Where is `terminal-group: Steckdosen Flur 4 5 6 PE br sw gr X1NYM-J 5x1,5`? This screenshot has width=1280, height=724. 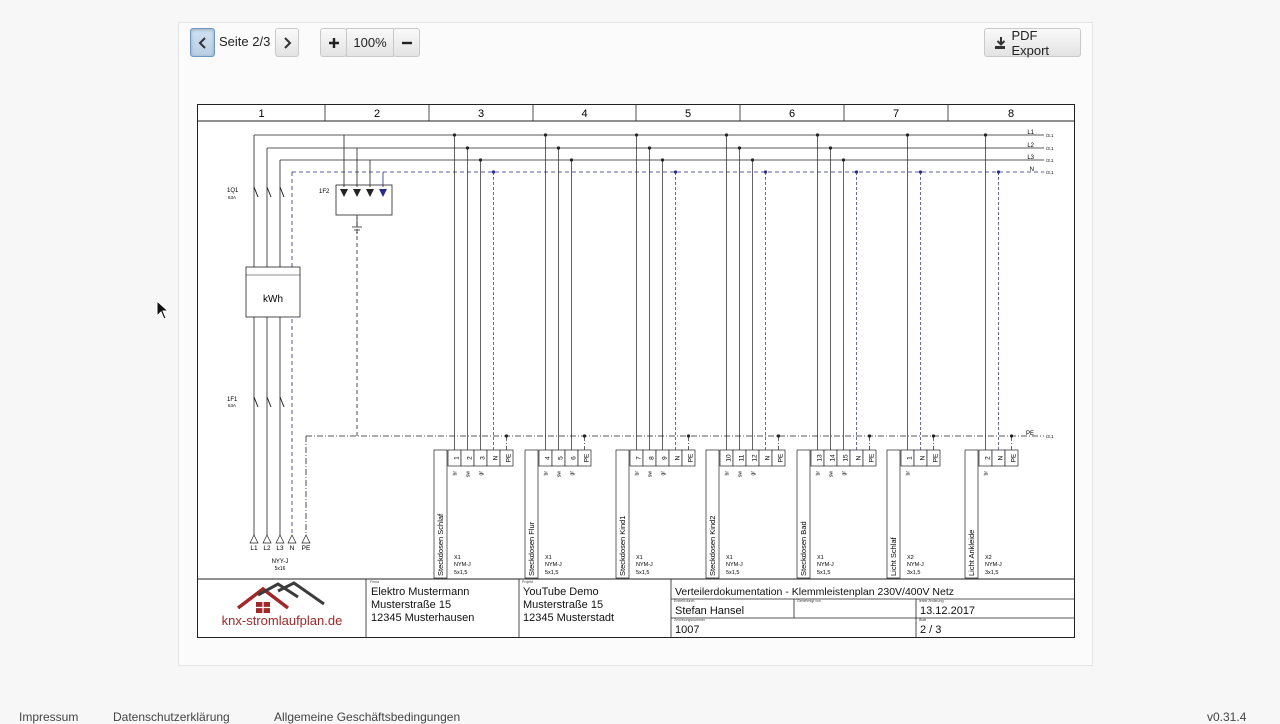
terminal-group: Steckdosen Flur 4 5 6 PE br sw gr X1NYM-J 5x1,5 is located at coordinates (558, 356).